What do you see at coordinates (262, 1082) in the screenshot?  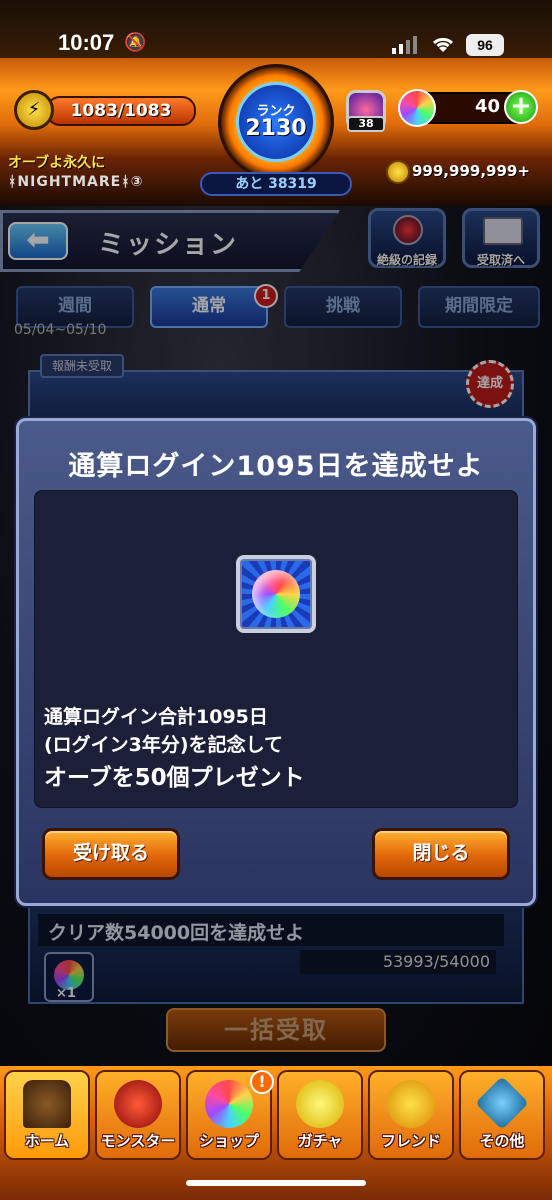 I see `shop-alert-badge: !` at bounding box center [262, 1082].